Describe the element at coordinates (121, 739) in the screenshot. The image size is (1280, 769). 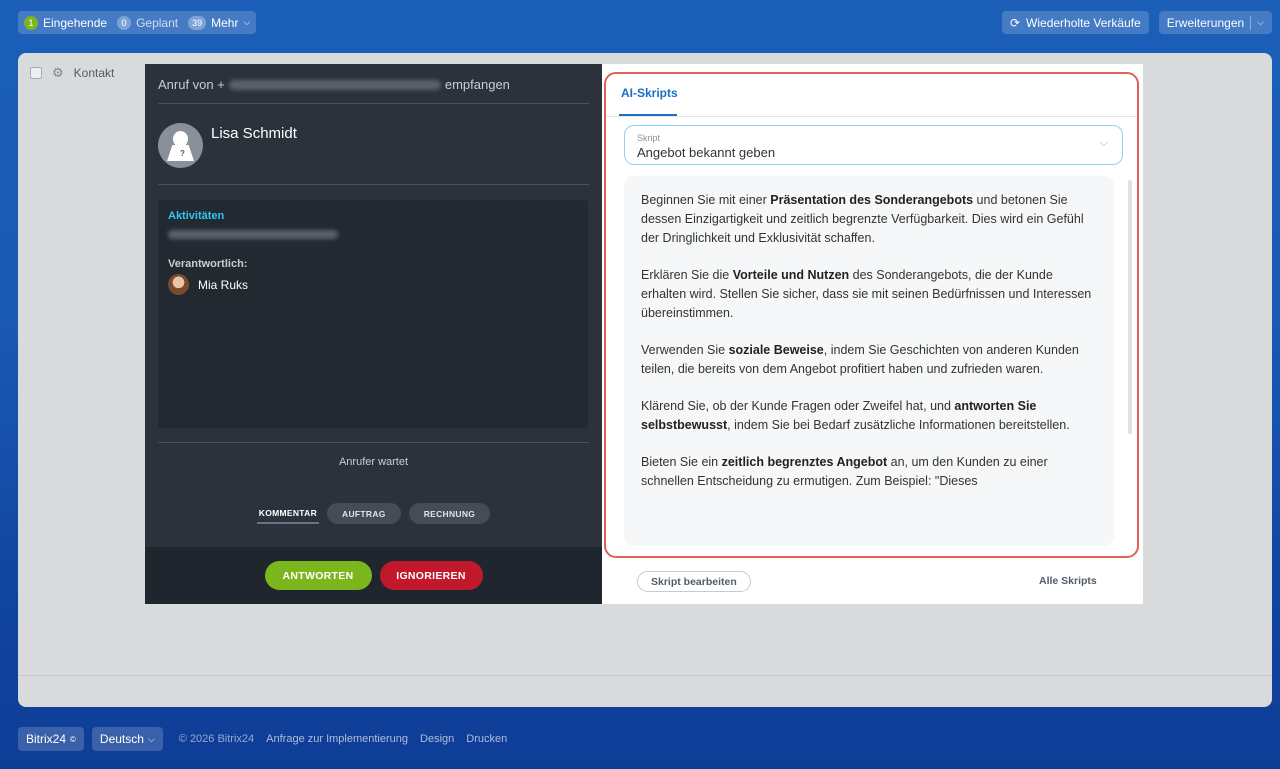
I see `language-label: Deutsch` at that location.